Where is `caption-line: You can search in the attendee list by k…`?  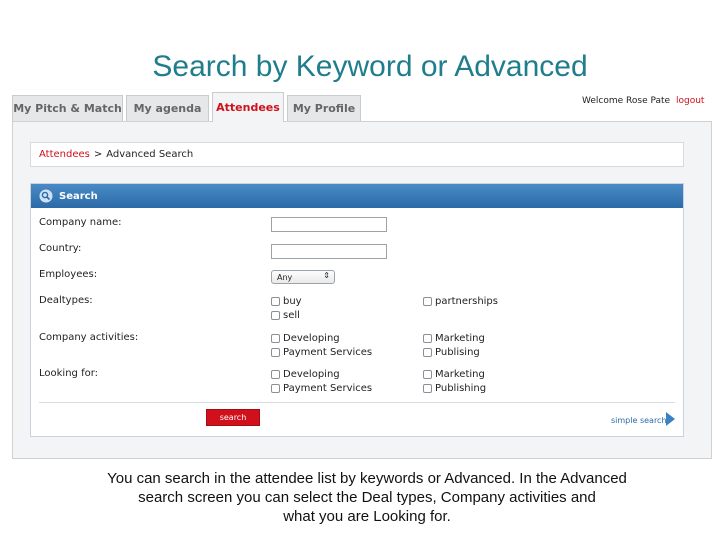
caption-line: You can search in the attendee list by k… is located at coordinates (367, 478).